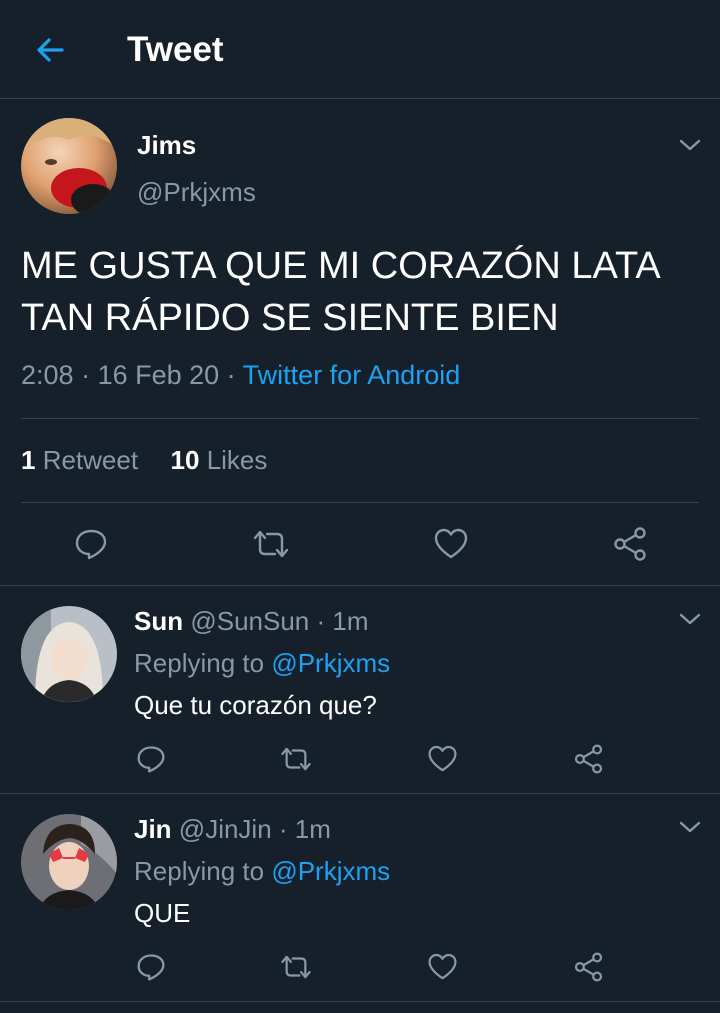 Image resolution: width=720 pixels, height=1013 pixels. I want to click on retweet-label: Retweet, so click(87, 460).